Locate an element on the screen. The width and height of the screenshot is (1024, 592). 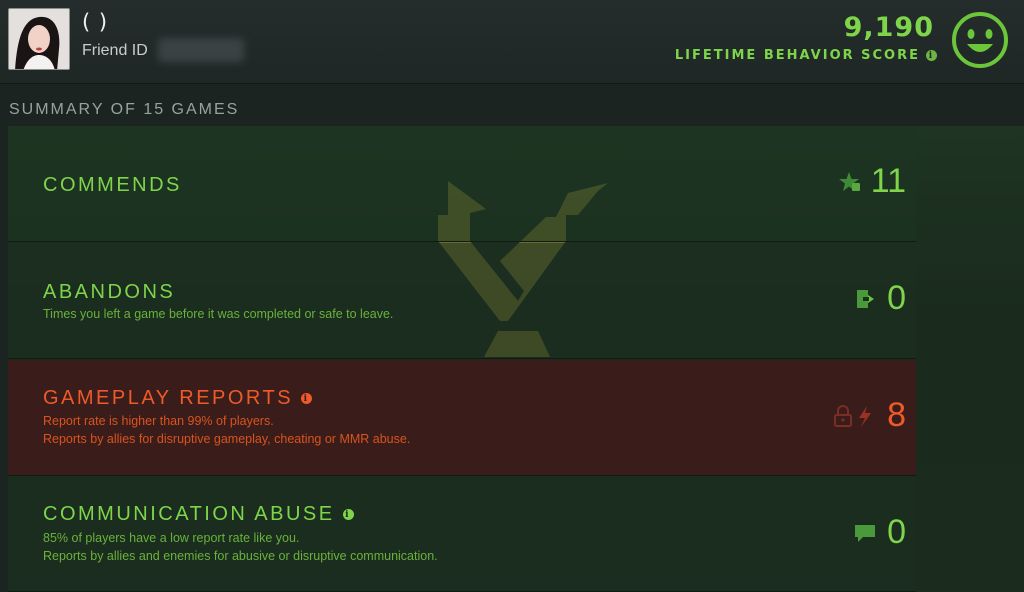
friend-id-label: Friend ID is located at coordinates (115, 50).